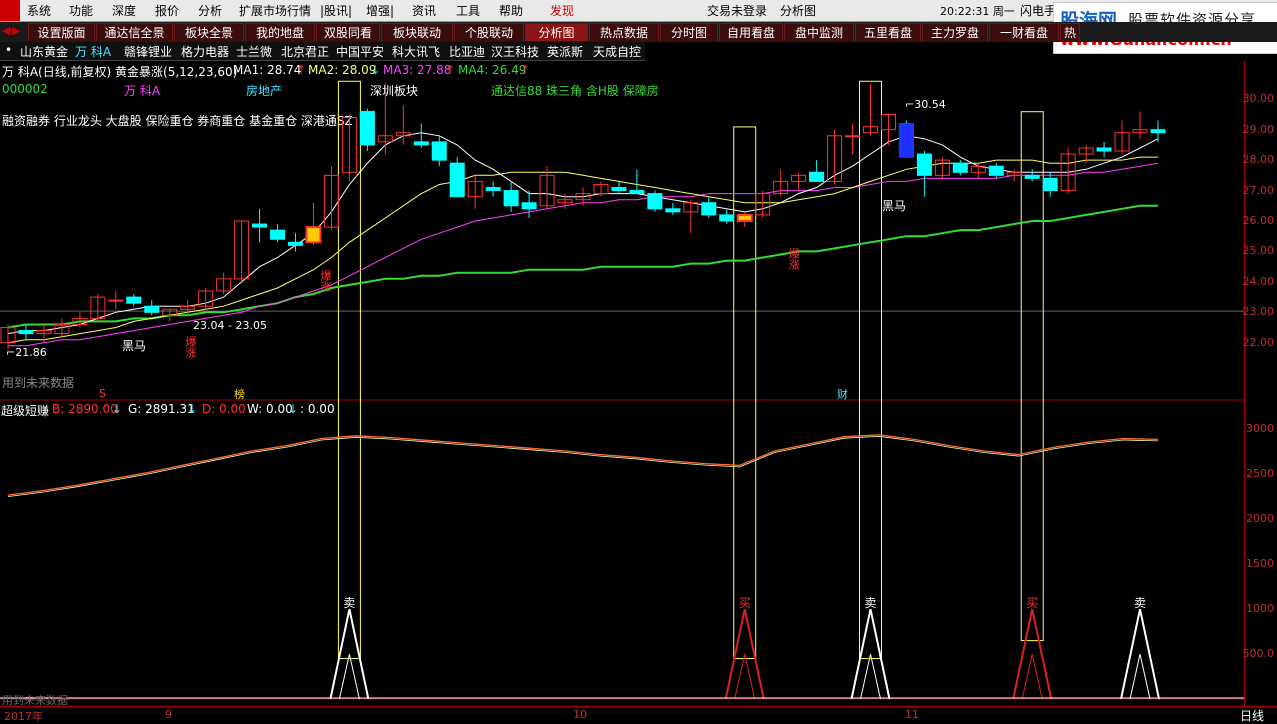 The image size is (1277, 724). Describe the element at coordinates (583, 466) in the screenshot. I see `indicator-g-line` at that location.